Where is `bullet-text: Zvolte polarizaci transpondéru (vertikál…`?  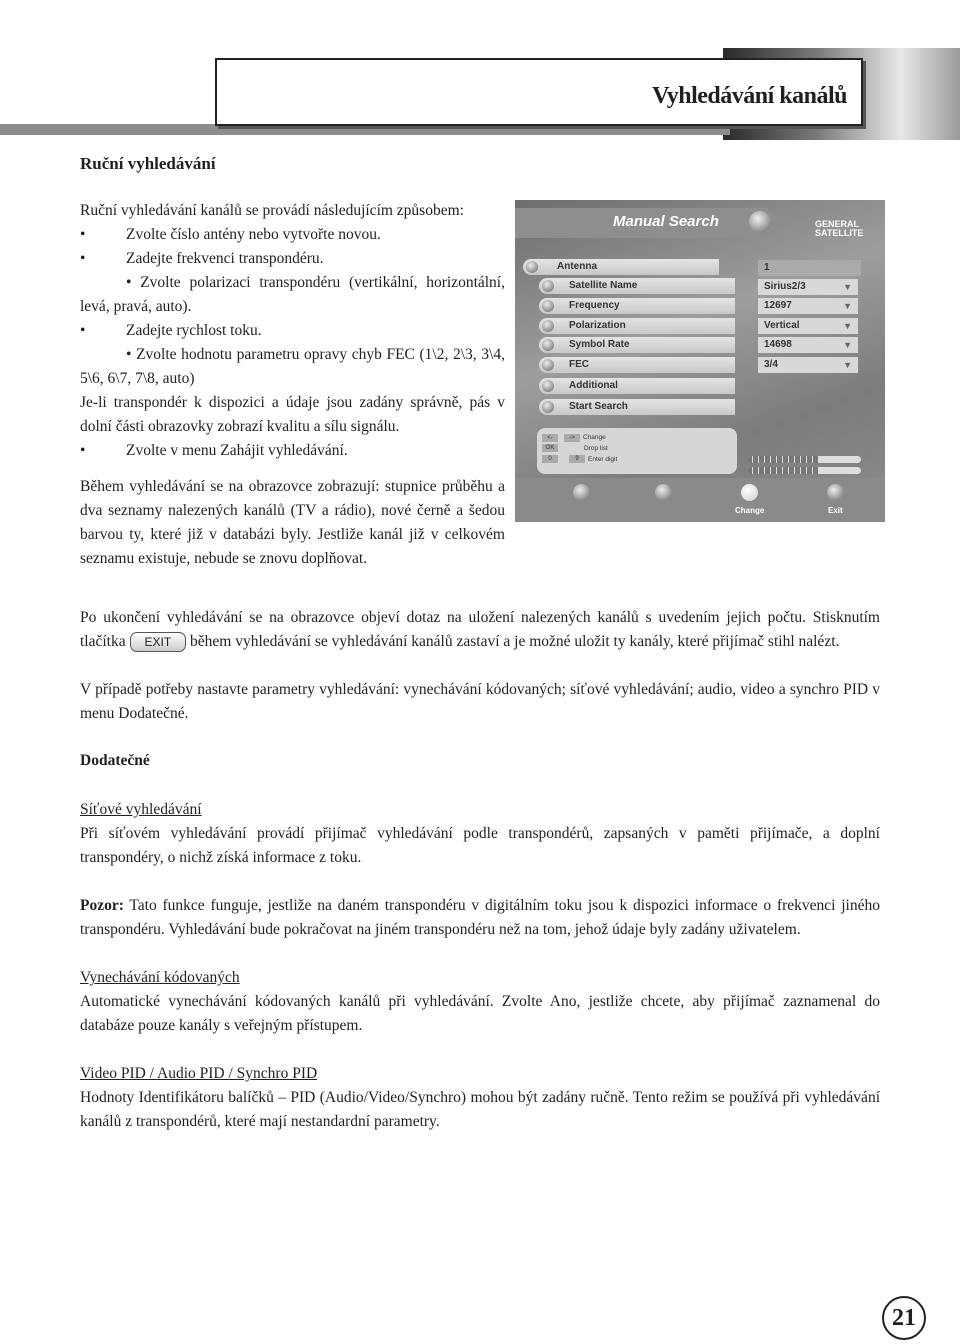 bullet-text: Zvolte polarizaci transpondéru (vertikál… is located at coordinates (292, 294).